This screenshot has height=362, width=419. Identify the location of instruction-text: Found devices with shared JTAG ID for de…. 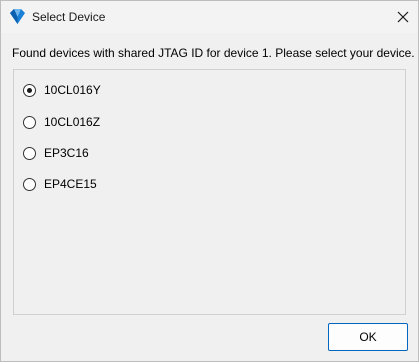
(213, 53).